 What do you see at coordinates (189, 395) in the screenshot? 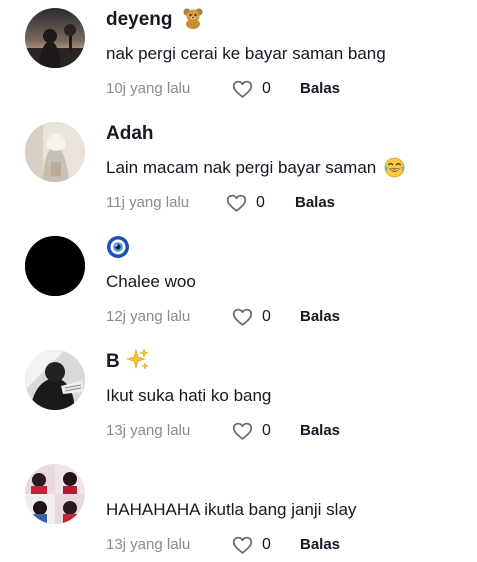
I see `comment-text: Ikut suka hati ko bang` at bounding box center [189, 395].